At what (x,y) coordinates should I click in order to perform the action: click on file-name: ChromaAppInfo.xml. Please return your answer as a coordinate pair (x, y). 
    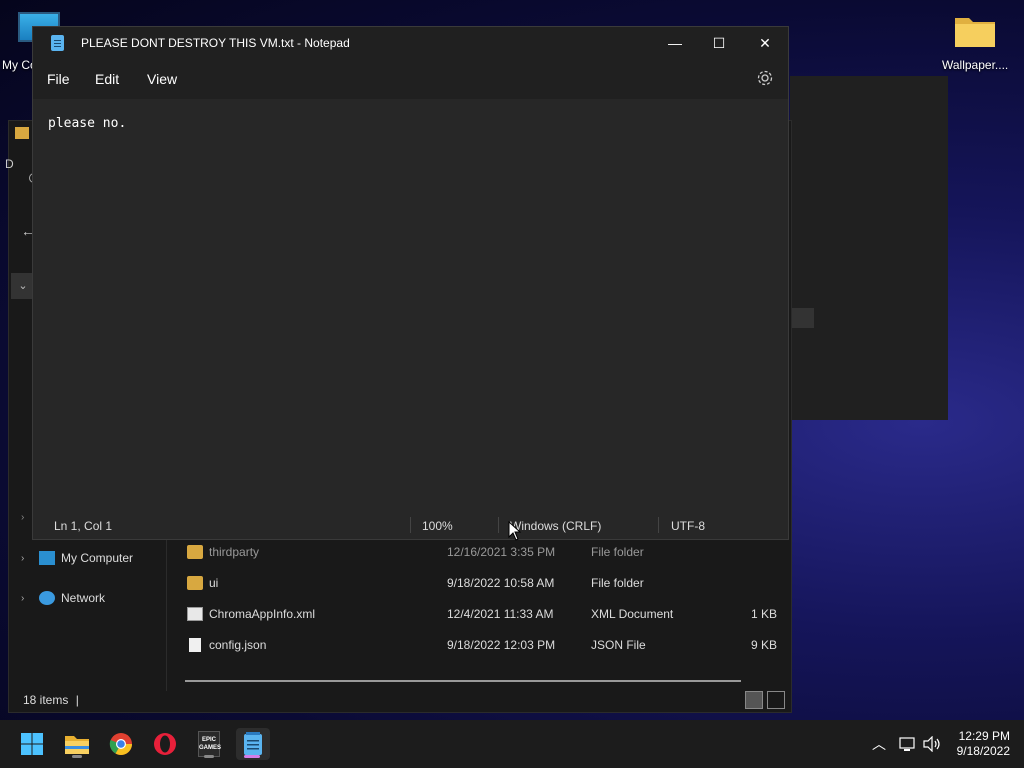
    Looking at the image, I should click on (262, 614).